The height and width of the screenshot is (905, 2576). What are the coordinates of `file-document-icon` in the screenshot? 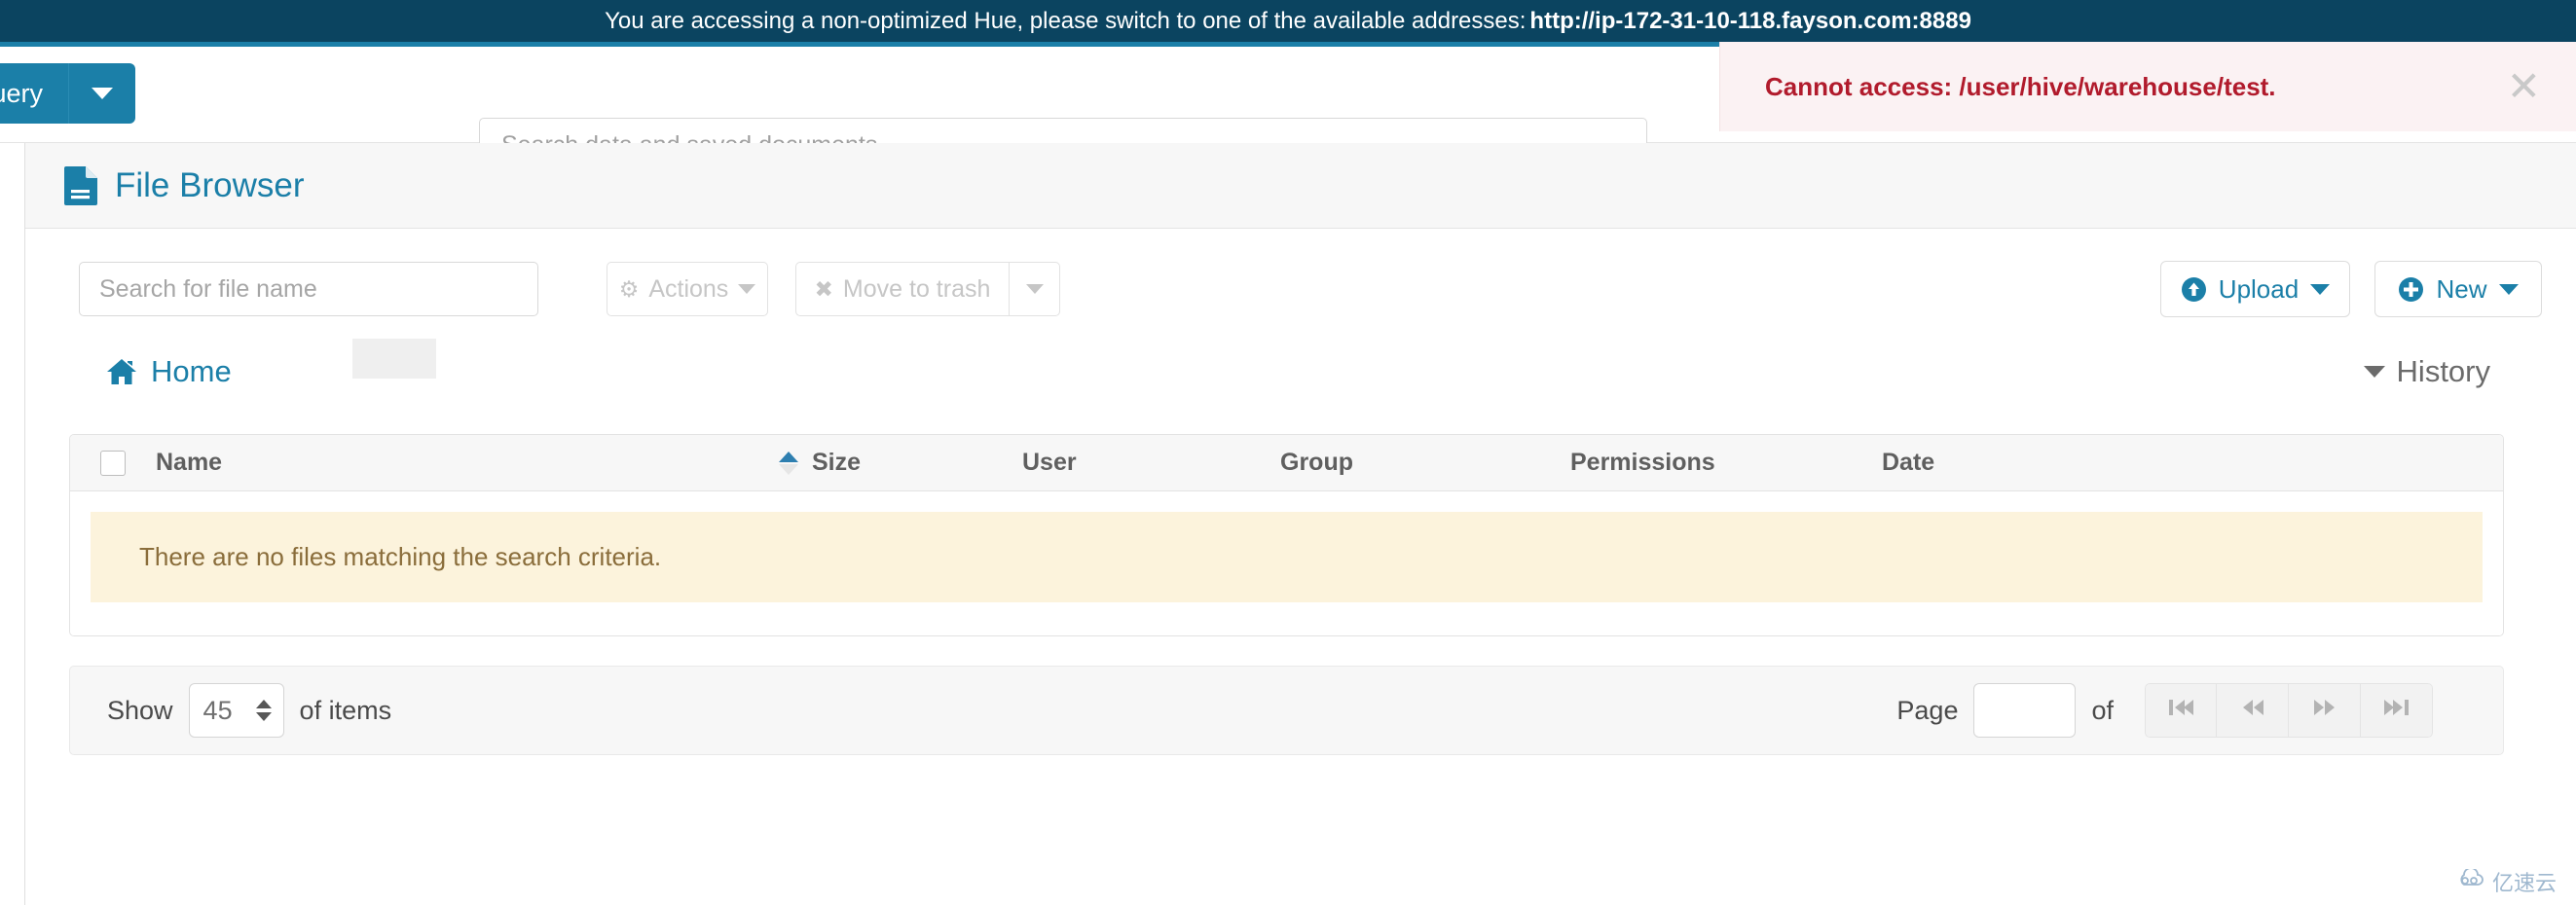 It's located at (80, 185).